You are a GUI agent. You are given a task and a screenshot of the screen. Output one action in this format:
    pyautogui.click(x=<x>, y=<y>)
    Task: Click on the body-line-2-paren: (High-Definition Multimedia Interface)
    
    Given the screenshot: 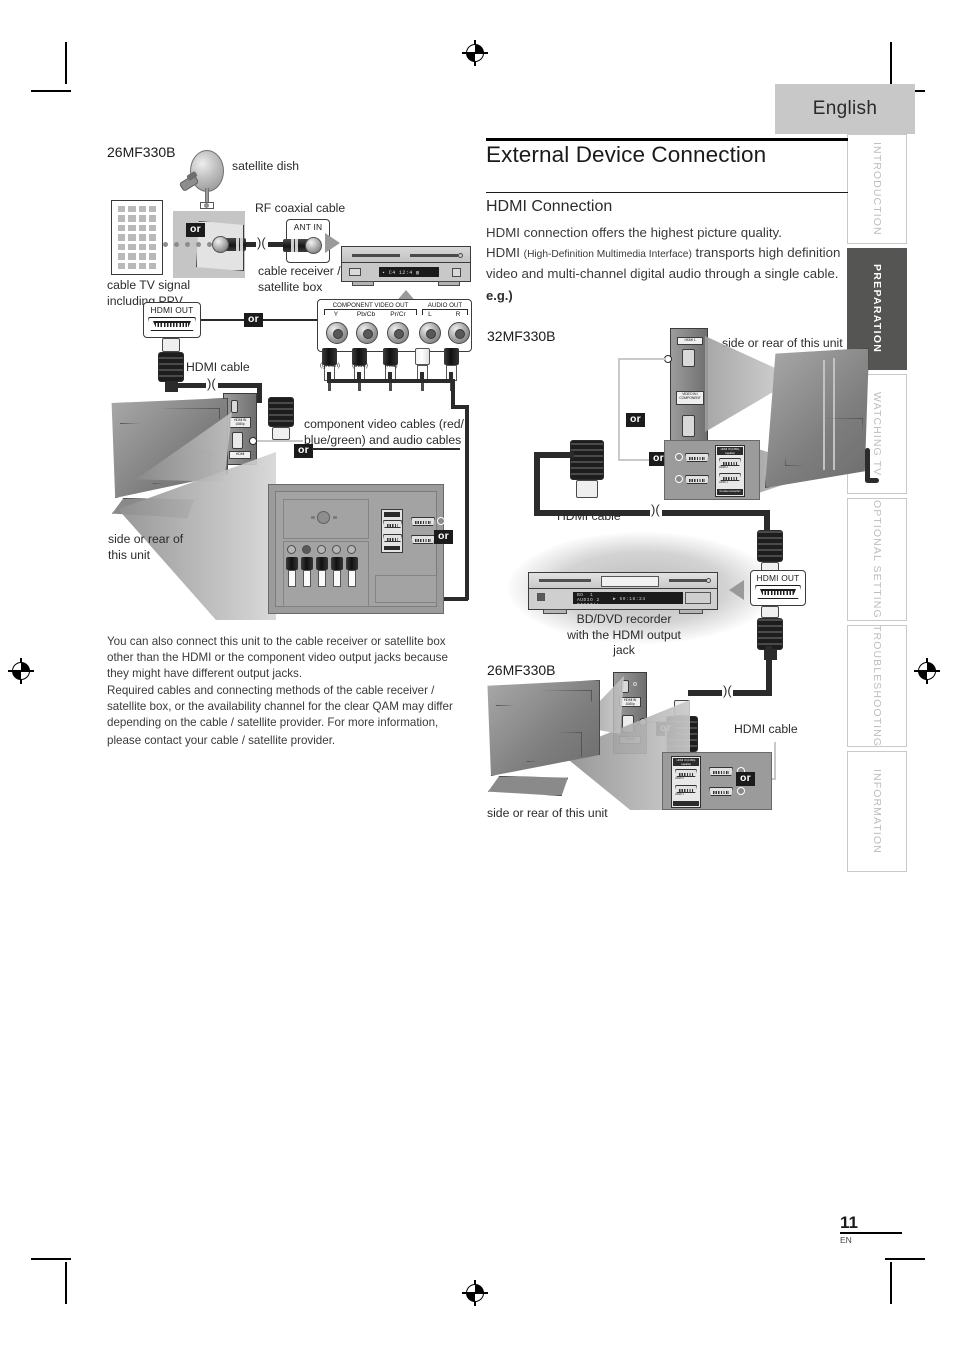 What is the action you would take?
    pyautogui.click(x=607, y=254)
    